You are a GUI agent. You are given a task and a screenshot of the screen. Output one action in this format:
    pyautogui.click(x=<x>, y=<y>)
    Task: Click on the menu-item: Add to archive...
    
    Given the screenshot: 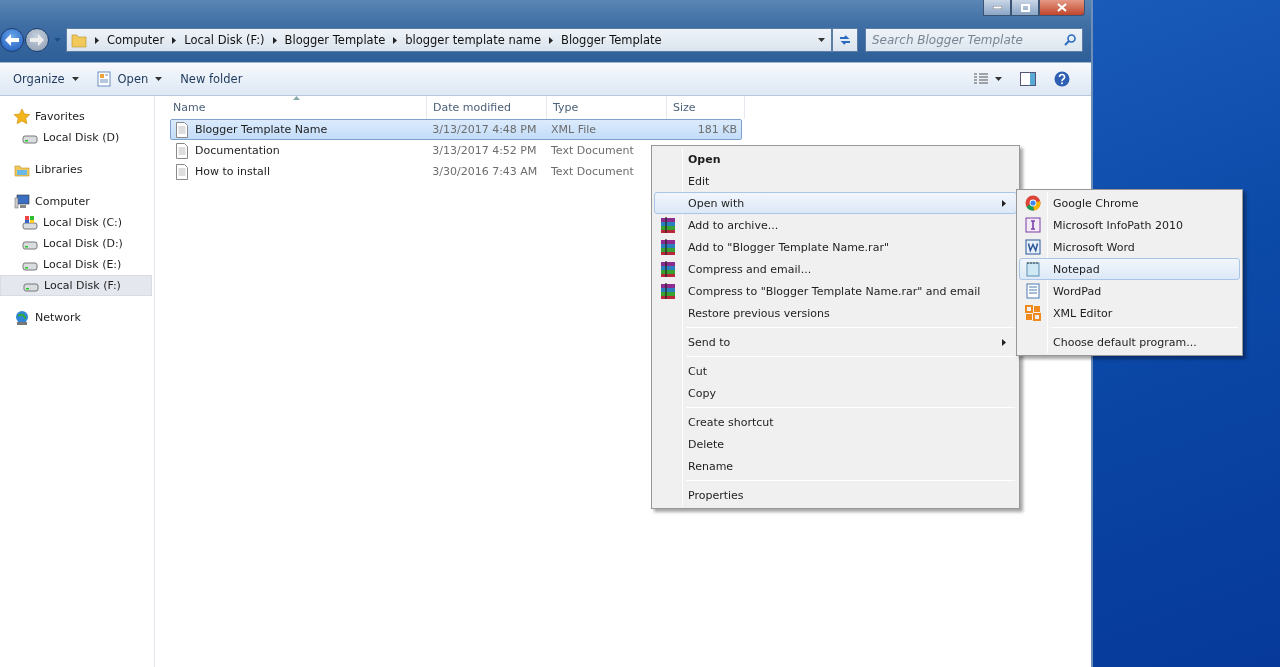 What is the action you would take?
    pyautogui.click(x=835, y=225)
    